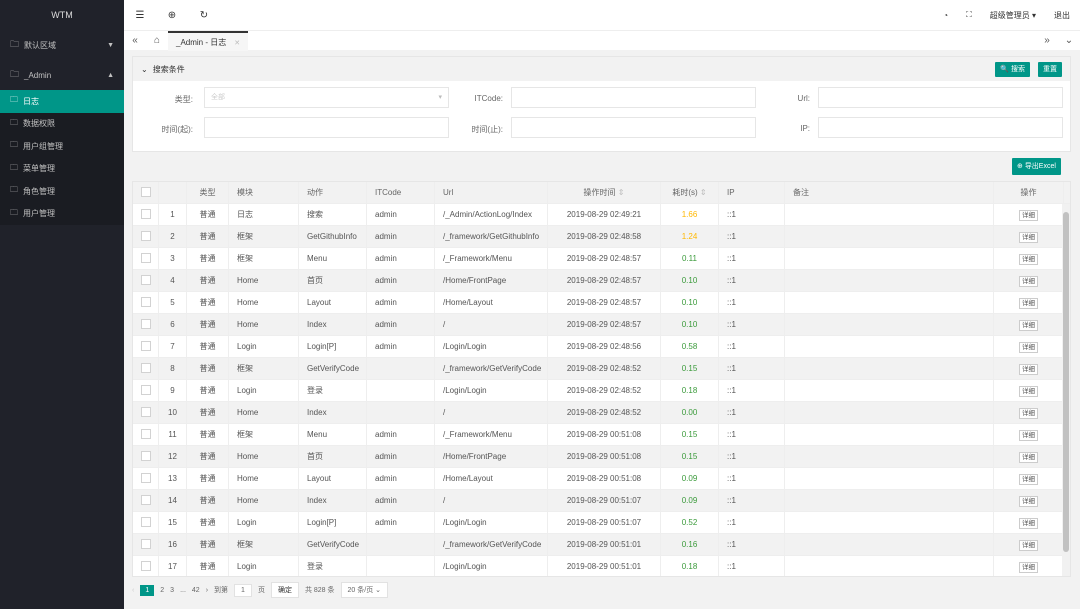  I want to click on sidebar-item: 🗀 菜单管理, so click(62, 168).